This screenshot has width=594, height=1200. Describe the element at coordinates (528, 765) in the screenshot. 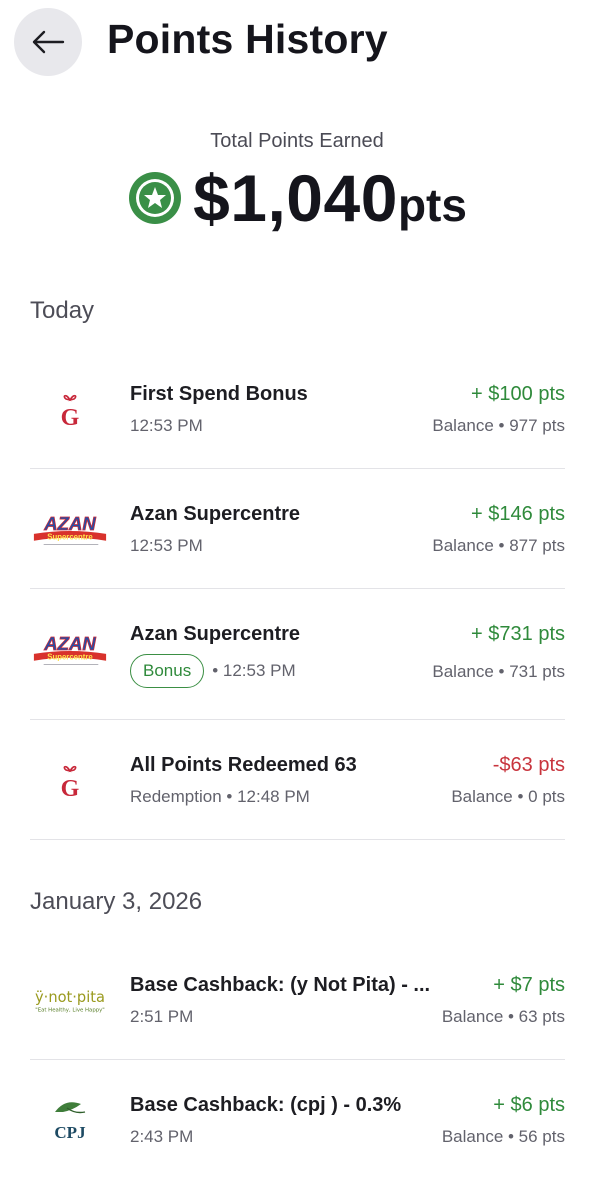

I see `transaction-amount: -$63 pts` at that location.